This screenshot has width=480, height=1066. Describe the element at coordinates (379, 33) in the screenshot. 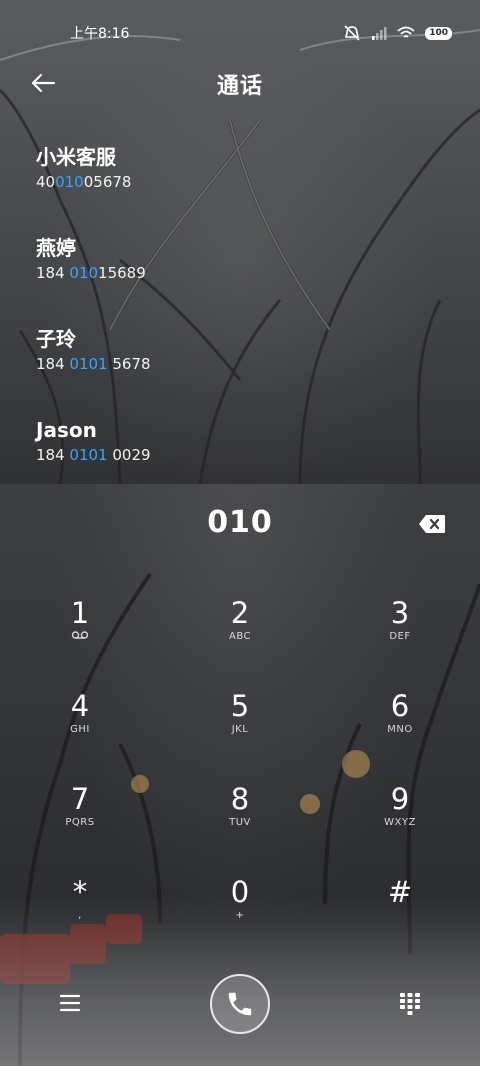

I see `signal-icon` at that location.